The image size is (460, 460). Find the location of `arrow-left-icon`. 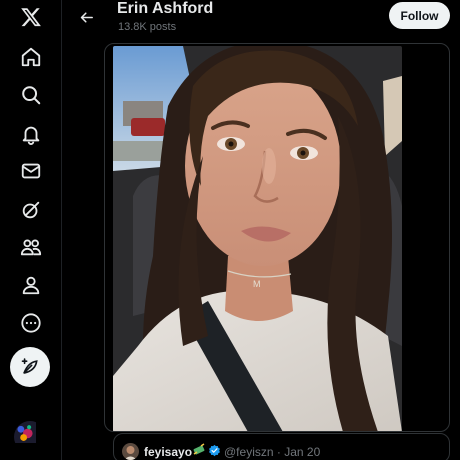

arrow-left-icon is located at coordinates (86, 17).